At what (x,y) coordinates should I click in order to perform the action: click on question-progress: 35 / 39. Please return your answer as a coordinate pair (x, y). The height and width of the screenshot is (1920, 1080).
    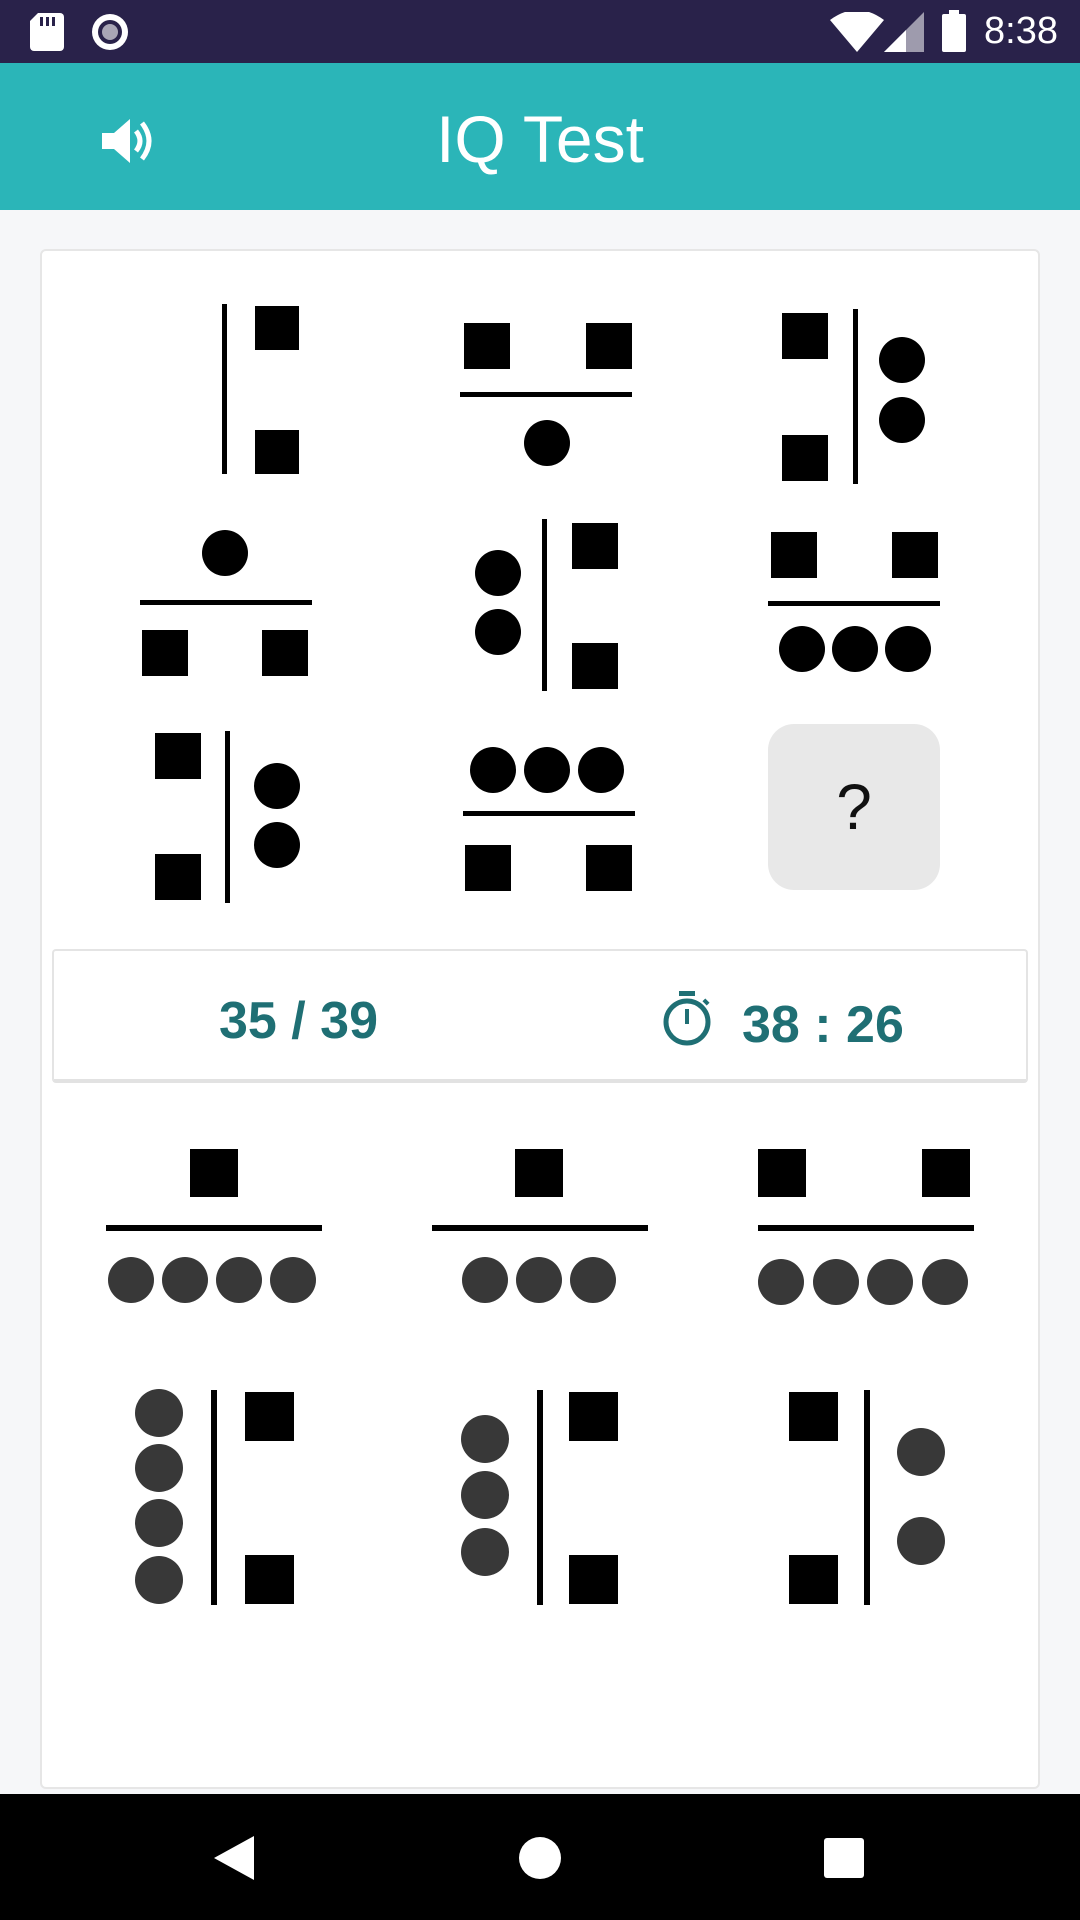
    Looking at the image, I should click on (299, 1021).